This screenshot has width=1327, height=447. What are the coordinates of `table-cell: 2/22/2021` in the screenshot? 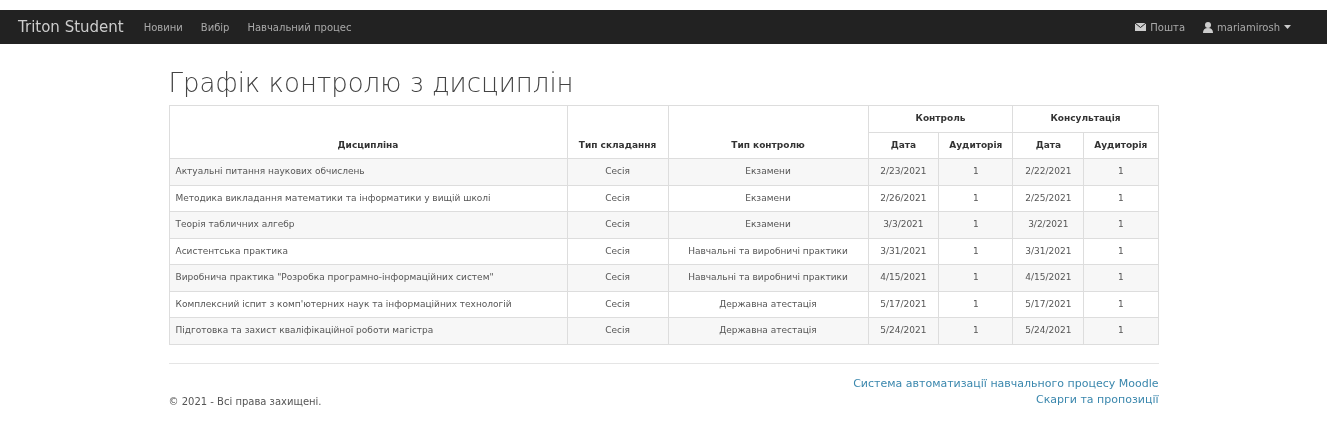 It's located at (1048, 172).